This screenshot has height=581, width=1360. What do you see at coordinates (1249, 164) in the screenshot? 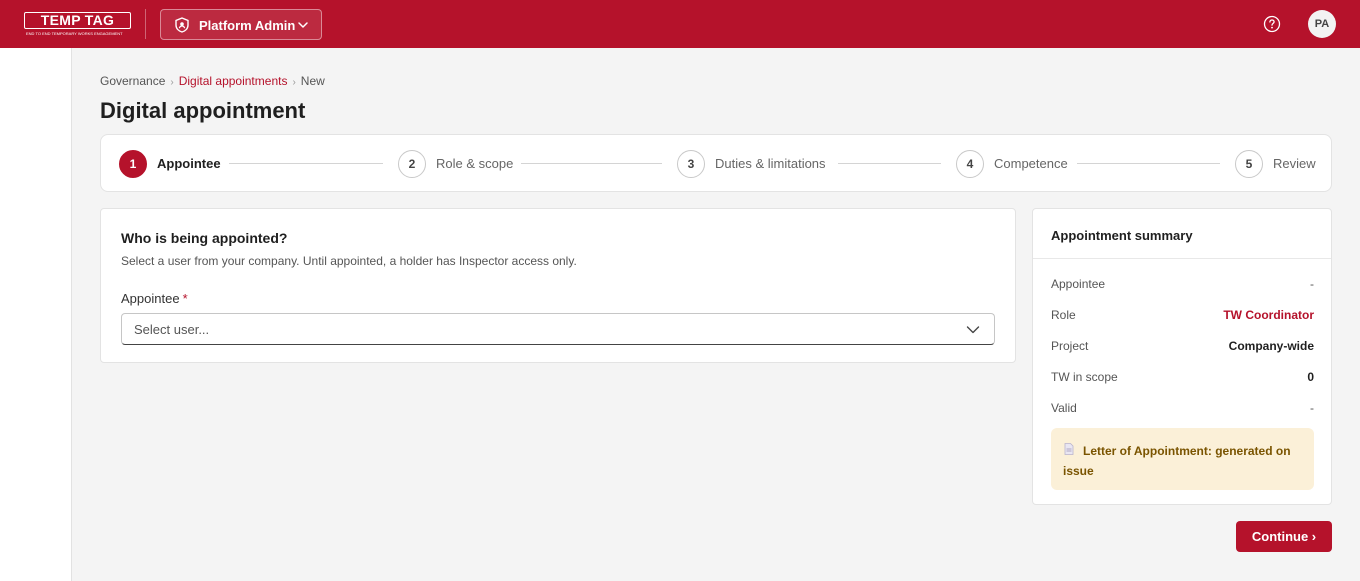
I see `step-5-indicator: 5` at bounding box center [1249, 164].